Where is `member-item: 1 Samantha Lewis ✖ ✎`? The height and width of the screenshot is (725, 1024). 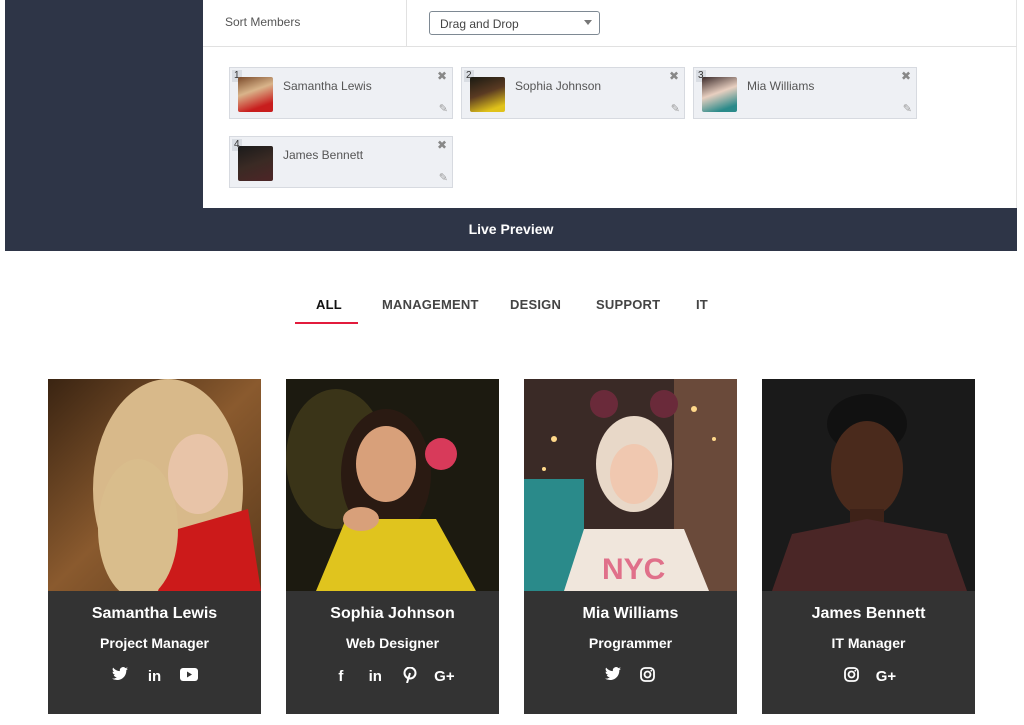 member-item: 1 Samantha Lewis ✖ ✎ is located at coordinates (341, 93).